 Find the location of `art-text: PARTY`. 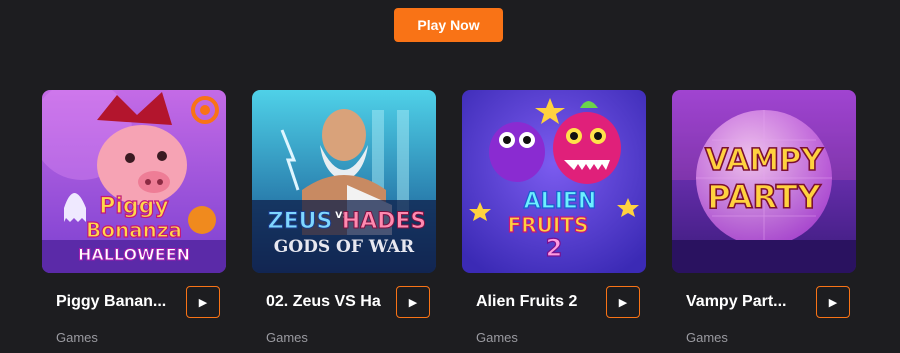

art-text: PARTY is located at coordinates (764, 197).